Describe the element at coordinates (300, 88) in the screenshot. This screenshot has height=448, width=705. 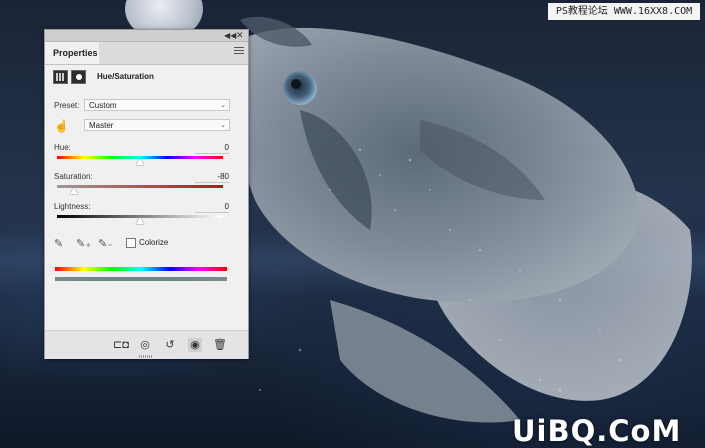
I see `fish-eye` at that location.